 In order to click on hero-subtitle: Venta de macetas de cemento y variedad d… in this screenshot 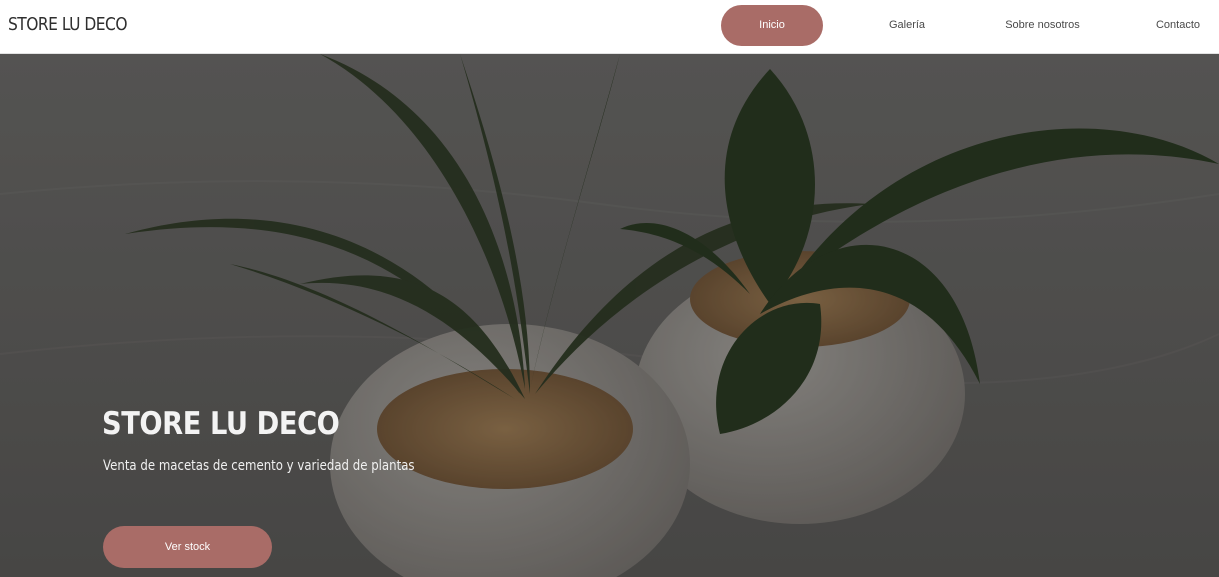, I will do `click(259, 466)`.